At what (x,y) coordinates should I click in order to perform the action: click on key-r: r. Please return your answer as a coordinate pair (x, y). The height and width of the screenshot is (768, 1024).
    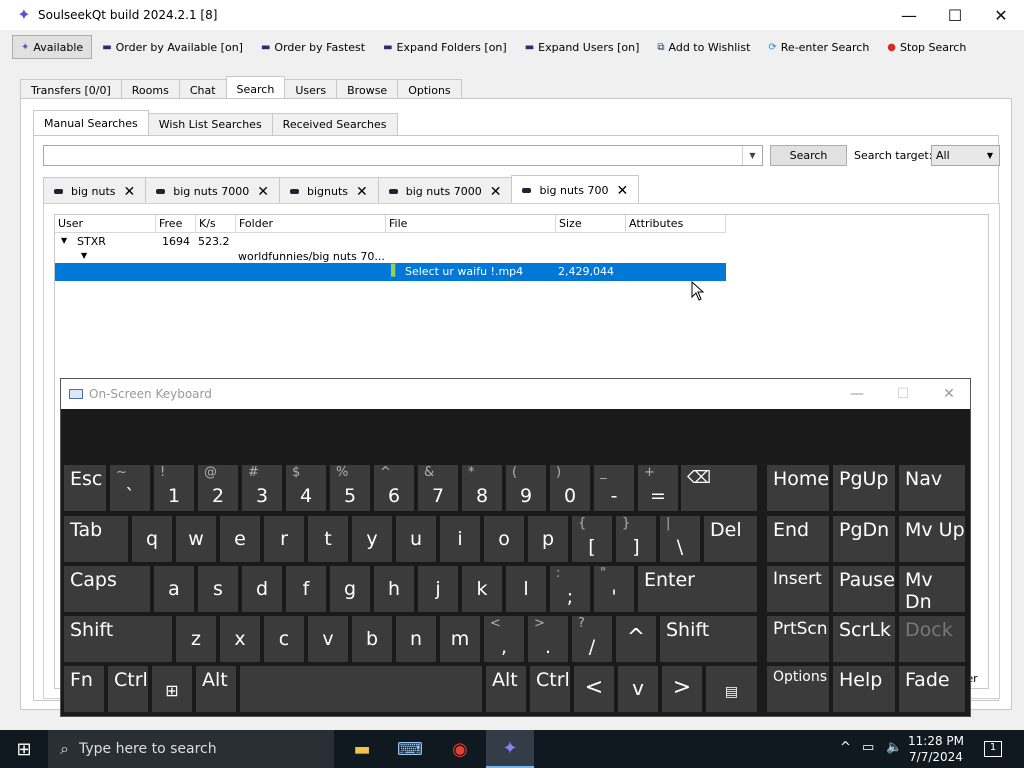
    Looking at the image, I should click on (284, 539).